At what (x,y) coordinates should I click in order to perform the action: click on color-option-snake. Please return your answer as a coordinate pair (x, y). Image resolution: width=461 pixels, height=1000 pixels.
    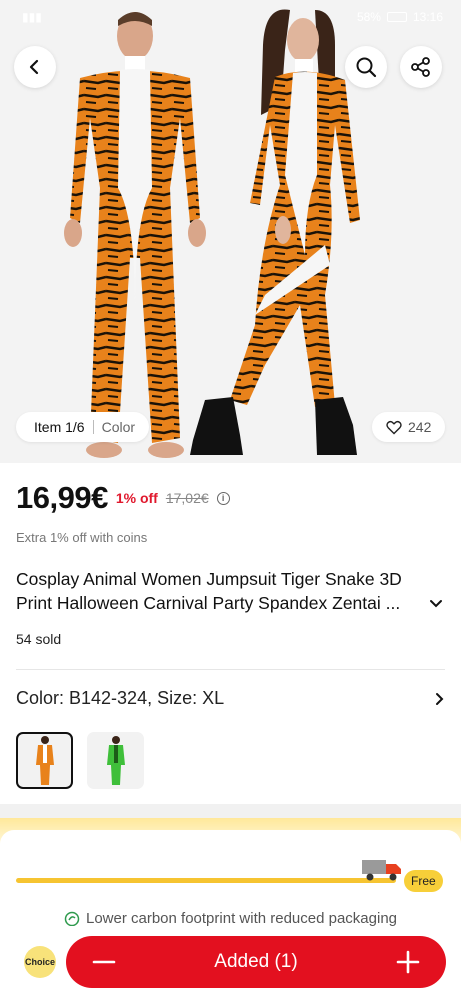
    Looking at the image, I should click on (115, 760).